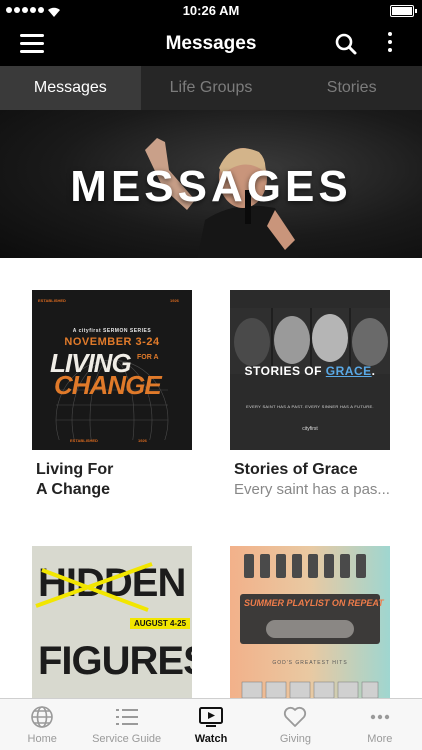 The image size is (422, 750). Describe the element at coordinates (84, 440) in the screenshot. I see `art-text-established-bottom: ESTABLISHED` at that location.